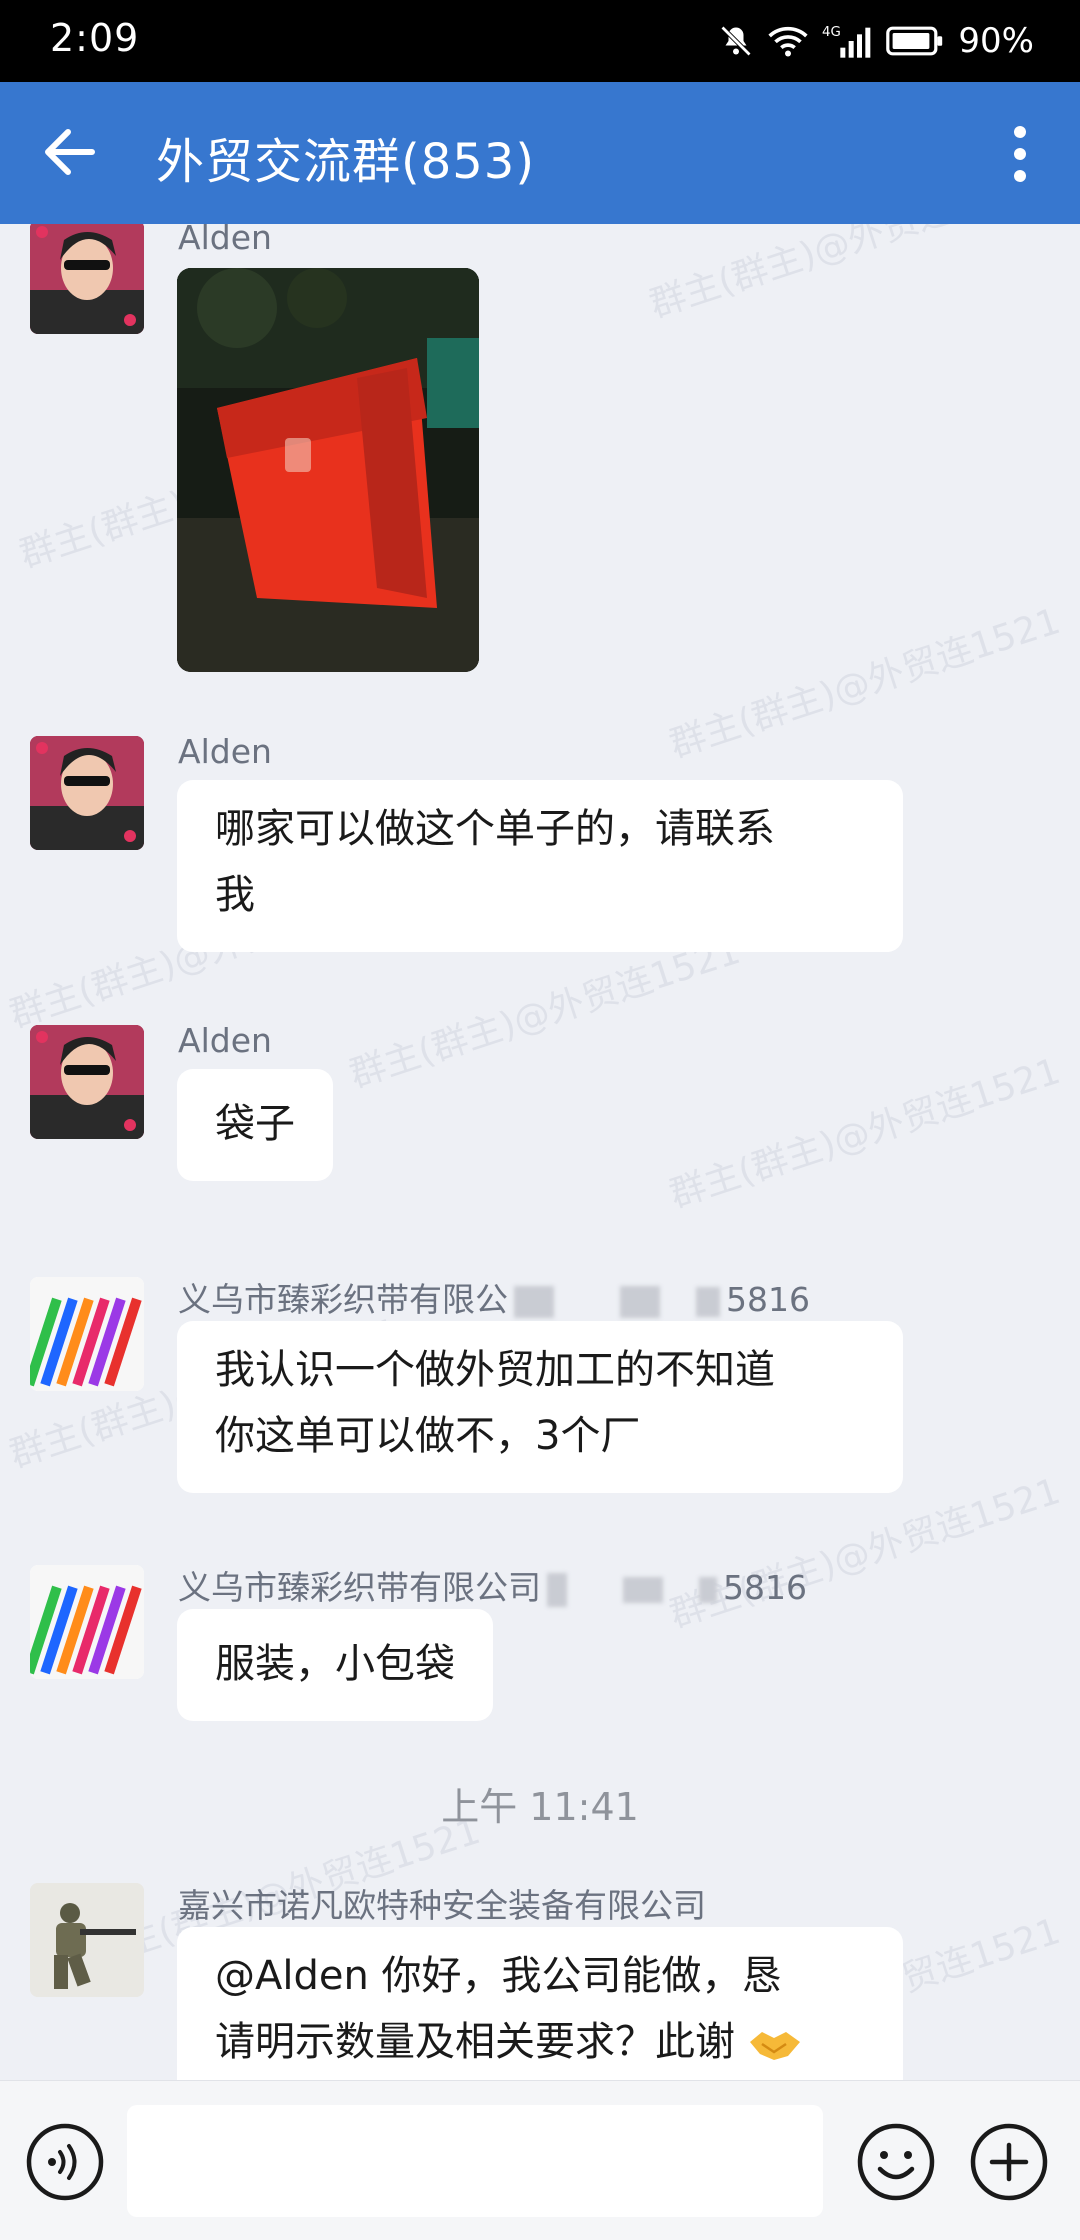 The image size is (1080, 2240). Describe the element at coordinates (540, 1407) in the screenshot. I see `message-bubble: 我认识一个做外贸加工的不知道 你这单可以做不，3个厂` at that location.